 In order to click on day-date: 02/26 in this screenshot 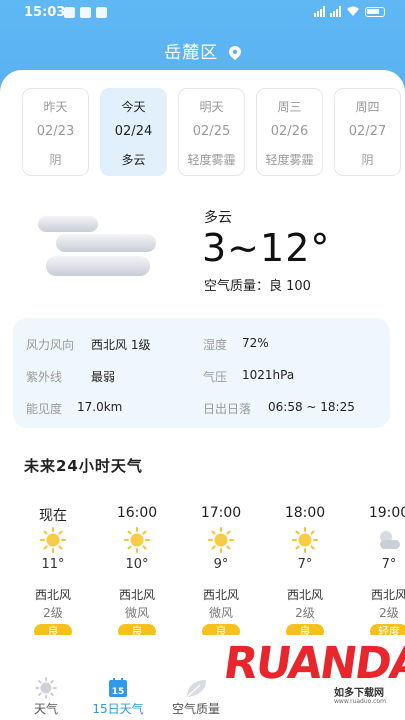, I will do `click(289, 131)`.